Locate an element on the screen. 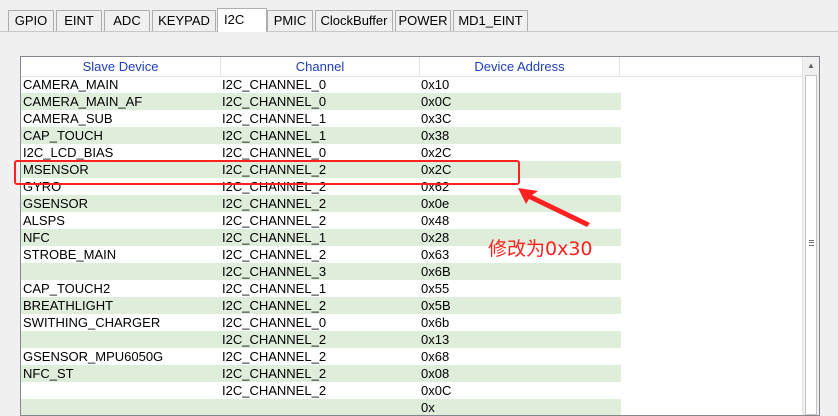 The image size is (838, 416). device-address-cell: 0x3C is located at coordinates (436, 118).